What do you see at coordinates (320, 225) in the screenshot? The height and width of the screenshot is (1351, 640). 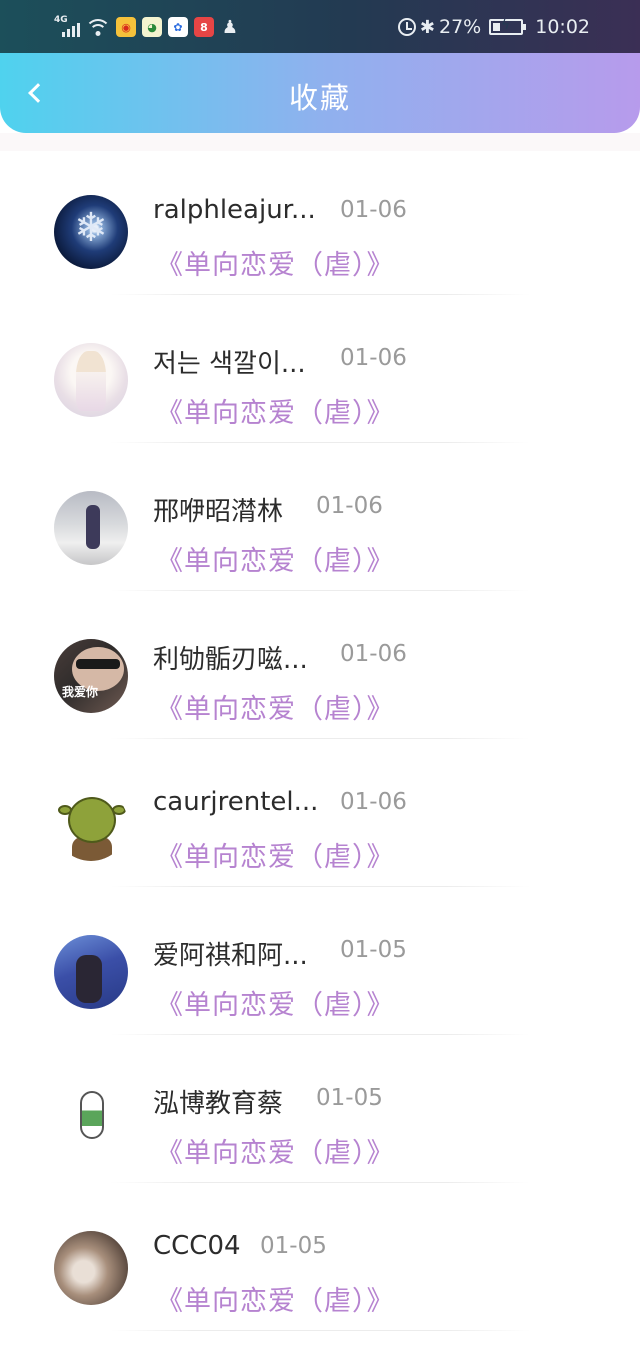 I see `list-item: ❄ ralphleajur... 01-06 《单向恋爱（虐）》` at bounding box center [320, 225].